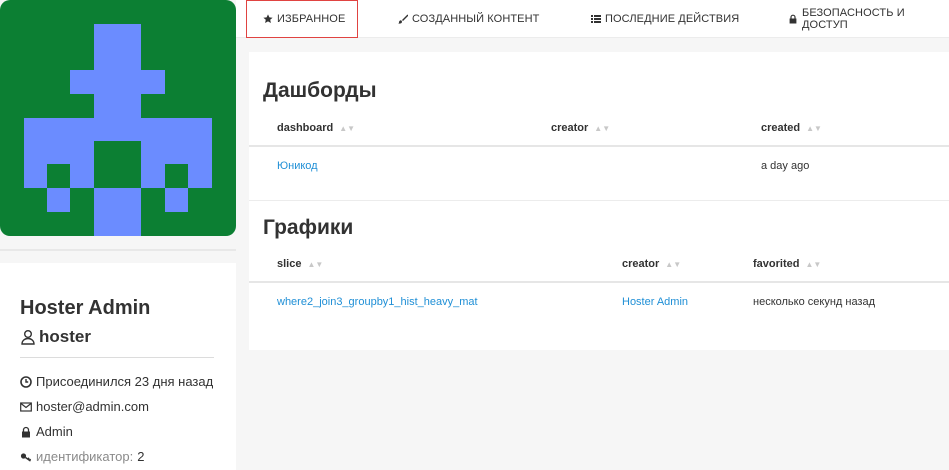  Describe the element at coordinates (853, 19) in the screenshot. I see `tab-security-access-label: БЕЗОПАСНОСТЬ И ДОСТУП` at that location.